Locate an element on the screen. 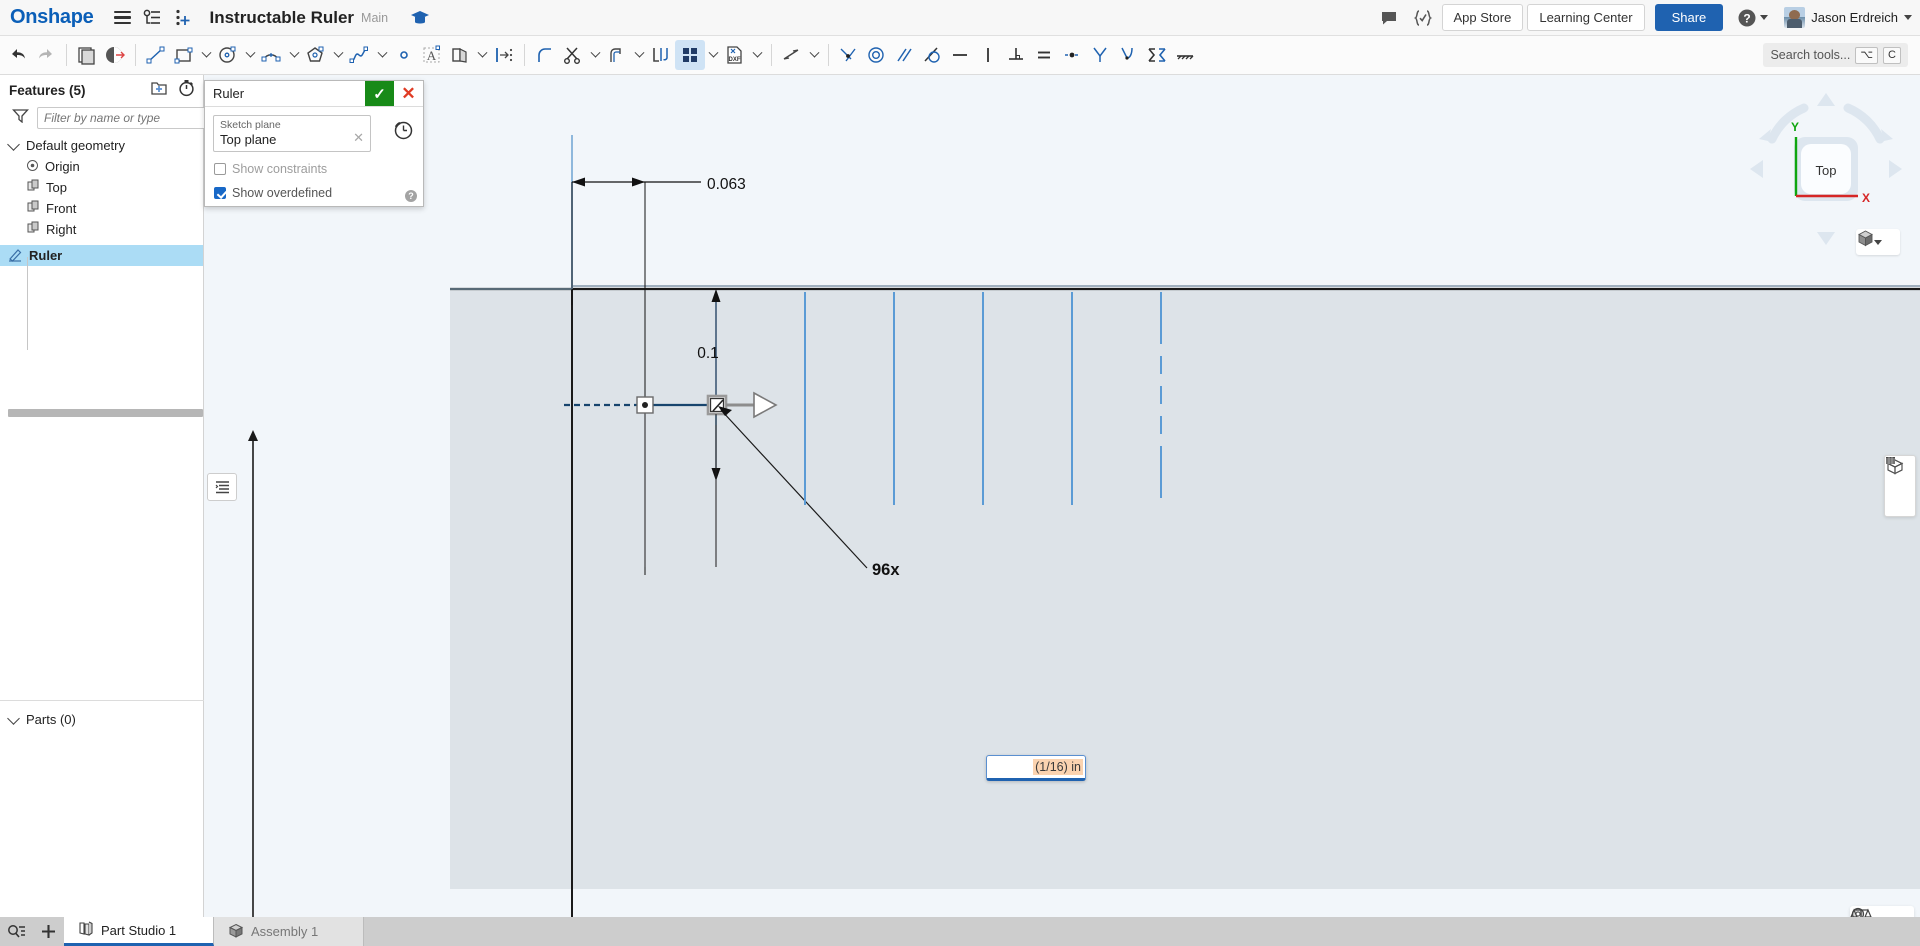  filter-funnel-icon is located at coordinates (20, 118).